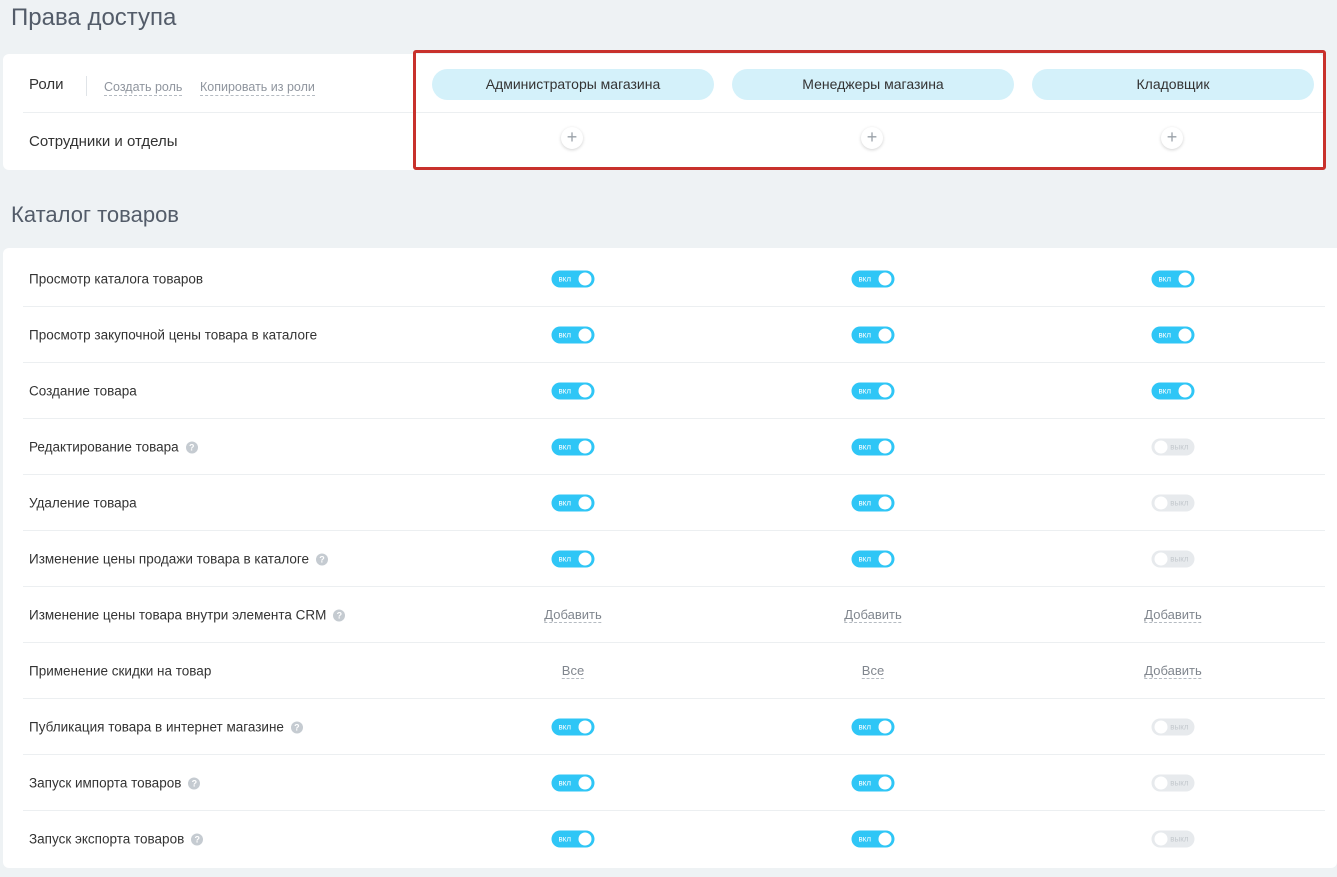 This screenshot has width=1337, height=877. I want to click on permission-label-text: Публикация товара в интернет магазине, so click(156, 727).